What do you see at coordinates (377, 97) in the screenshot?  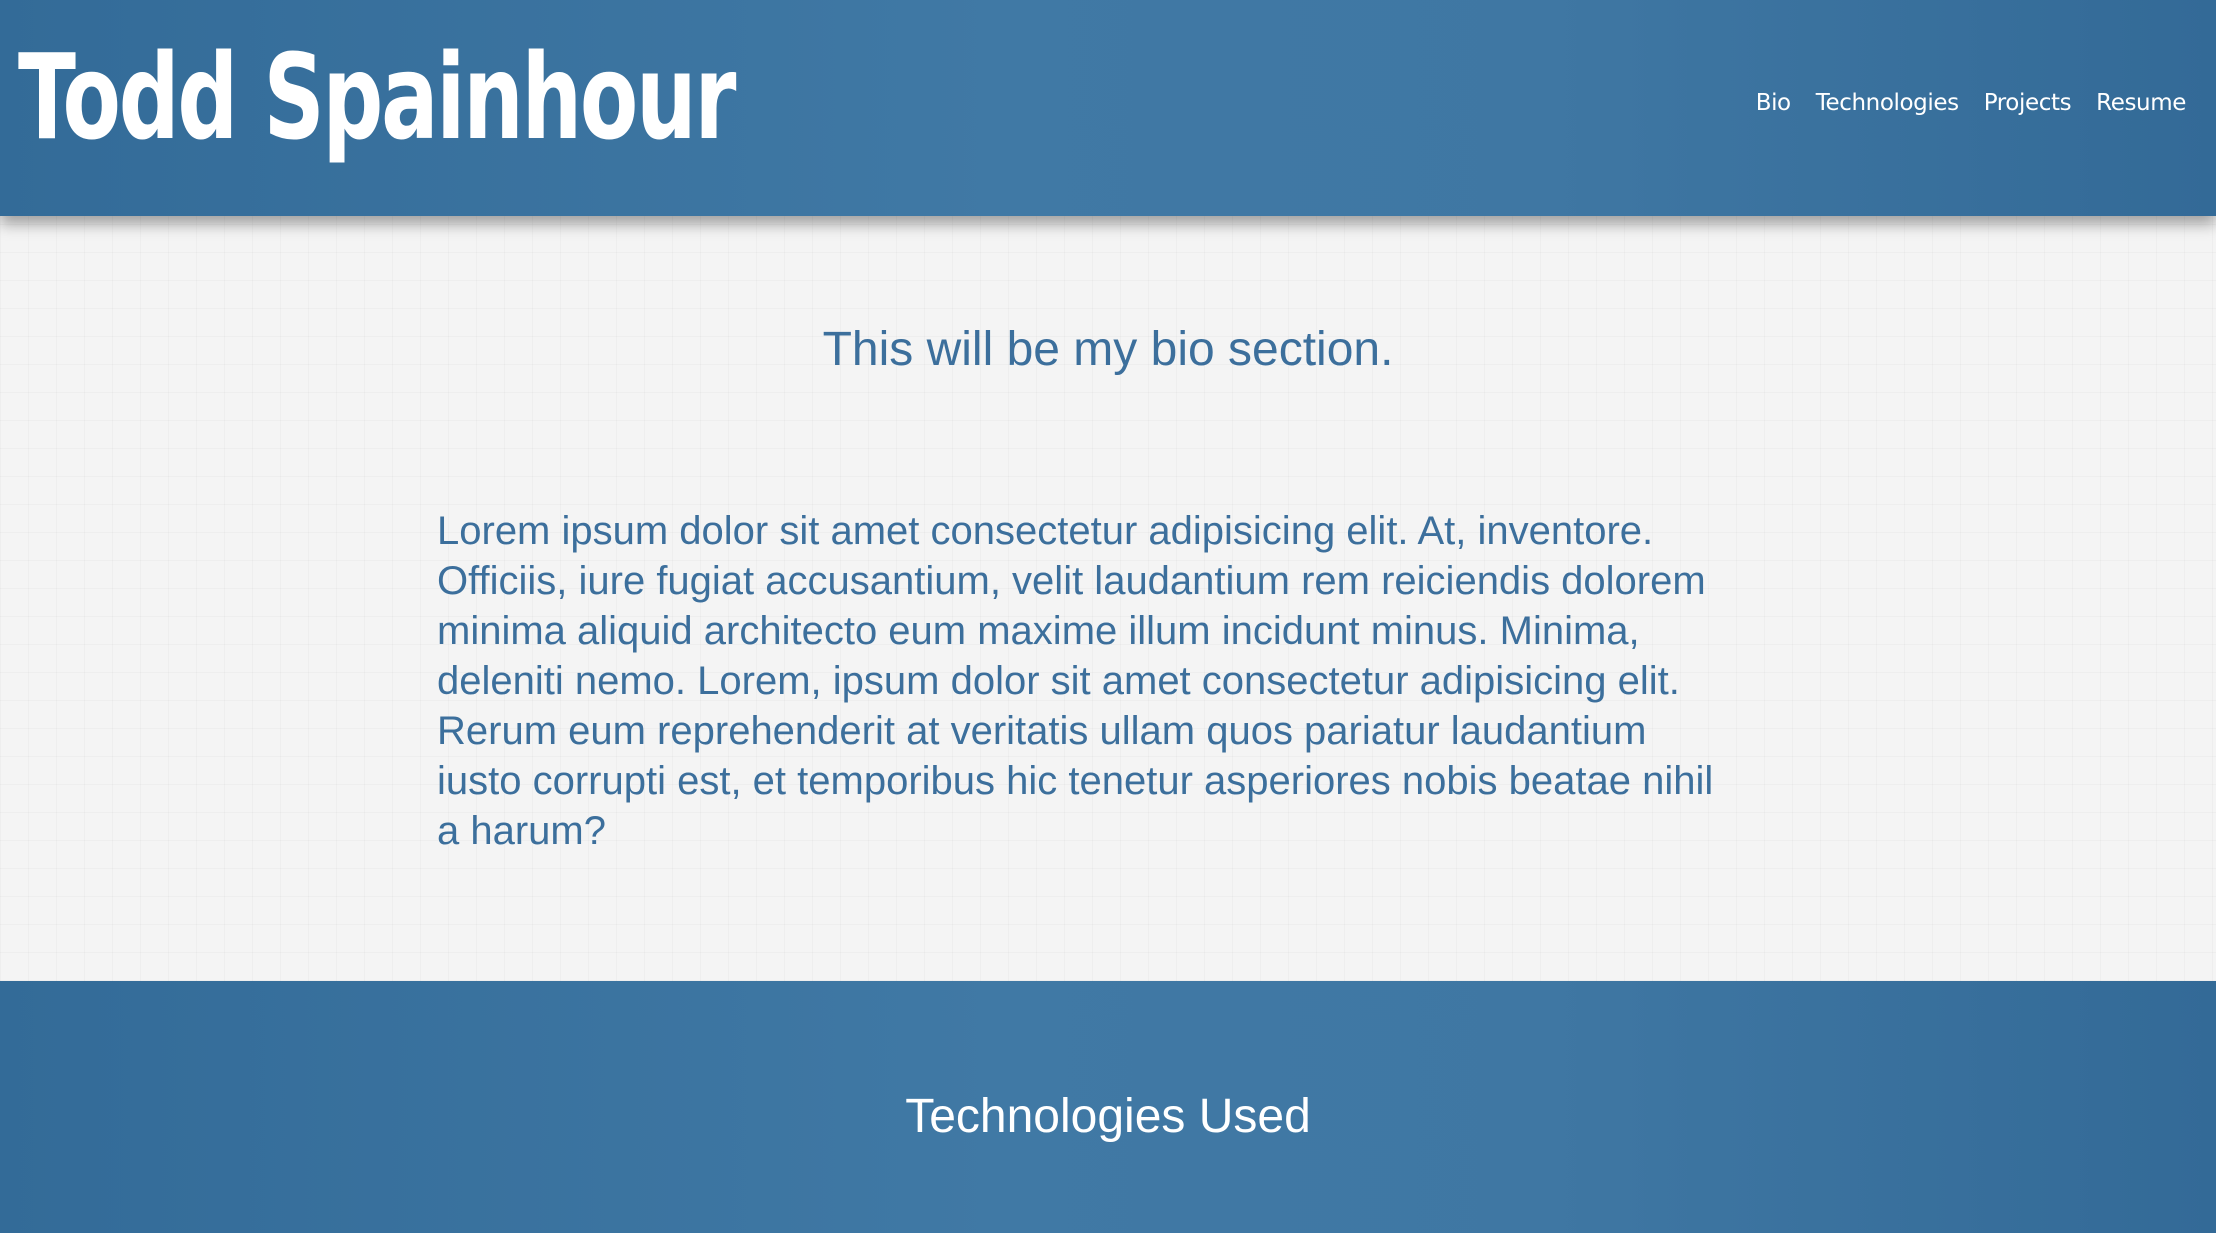 I see `site-logo-title: Todd Spainhour` at bounding box center [377, 97].